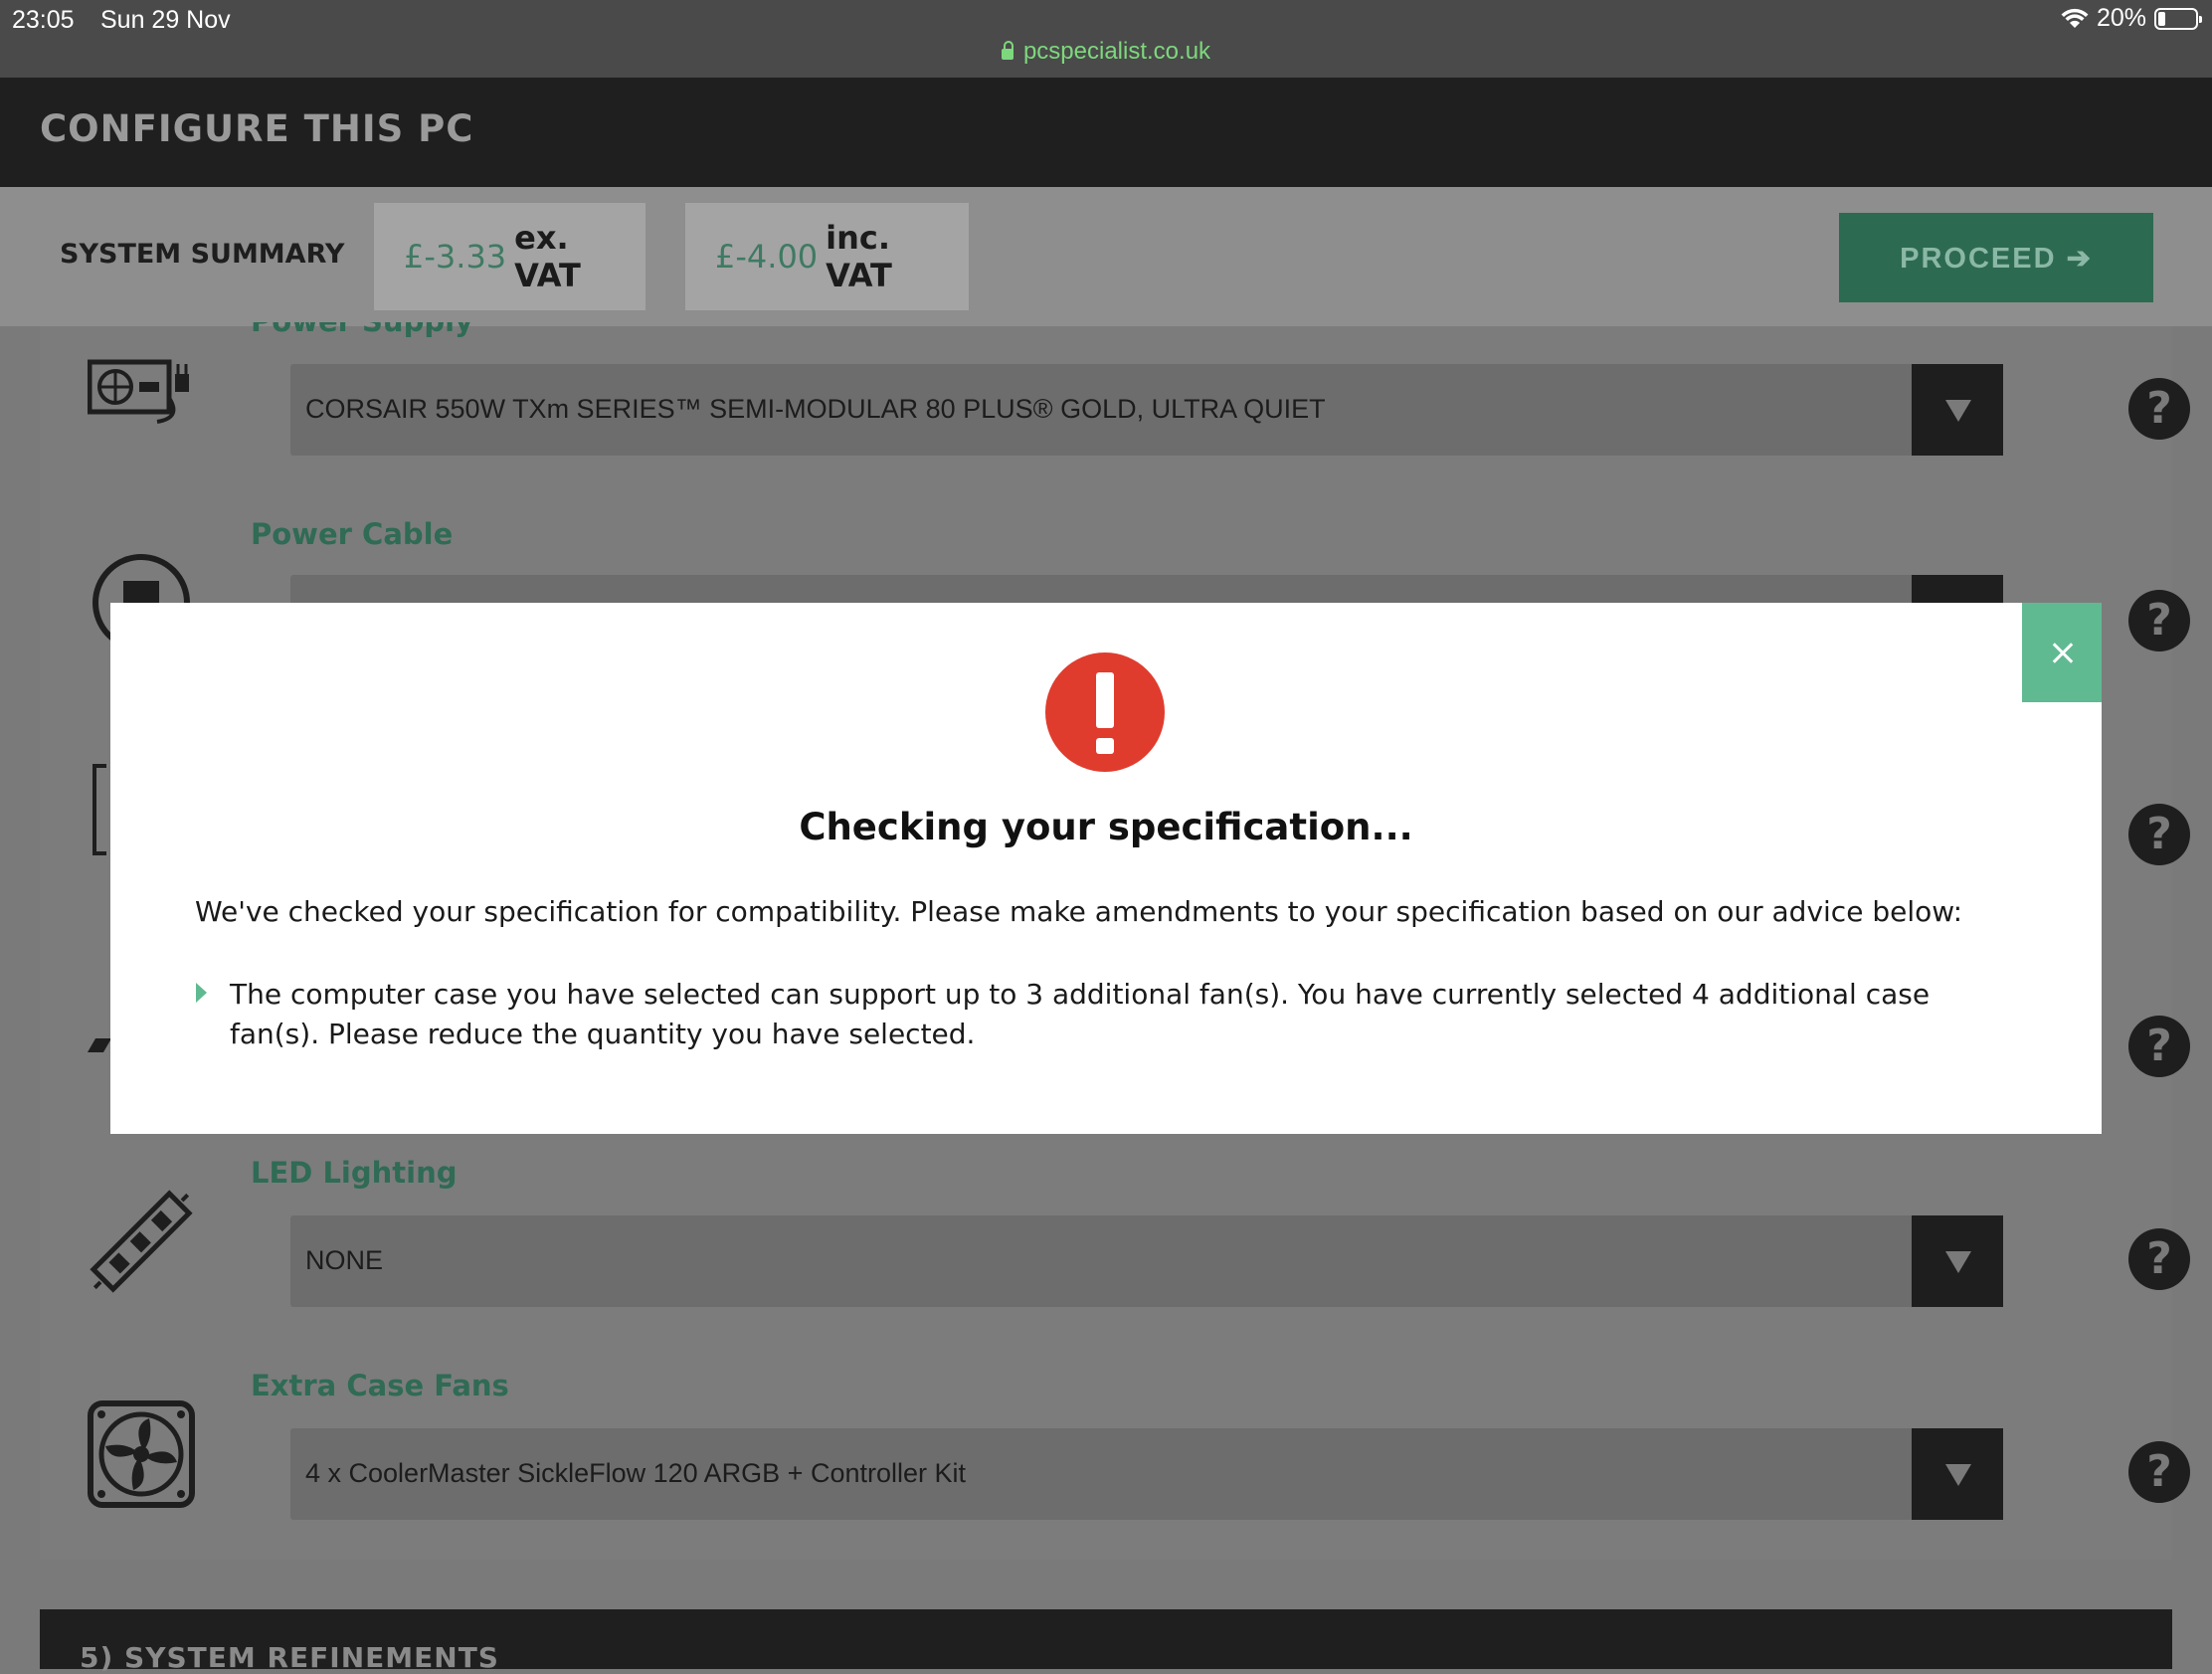 The height and width of the screenshot is (1674, 2212). Describe the element at coordinates (859, 256) in the screenshot. I see `price-inc-vat-label: inc. VAT` at that location.